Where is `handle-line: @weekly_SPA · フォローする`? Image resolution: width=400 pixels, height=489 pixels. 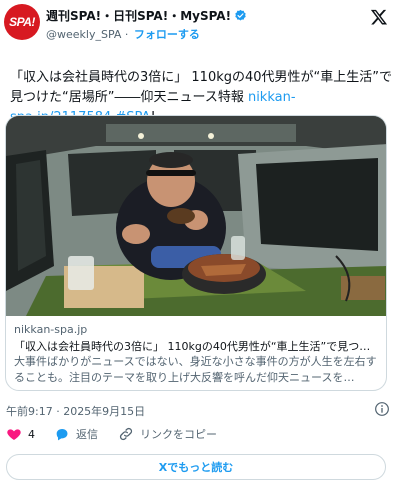
handle-line: @weekly_SPA · フォローする is located at coordinates (123, 34).